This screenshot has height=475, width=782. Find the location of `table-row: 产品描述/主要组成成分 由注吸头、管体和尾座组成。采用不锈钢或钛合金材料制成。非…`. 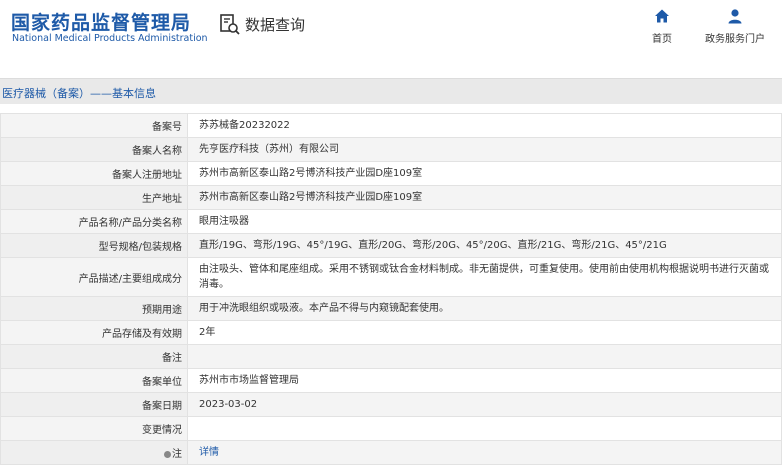

table-row: 产品描述/主要组成成分 由注吸头、管体和尾座组成。采用不锈钢或钛合金材料制成。非… is located at coordinates (391, 277).